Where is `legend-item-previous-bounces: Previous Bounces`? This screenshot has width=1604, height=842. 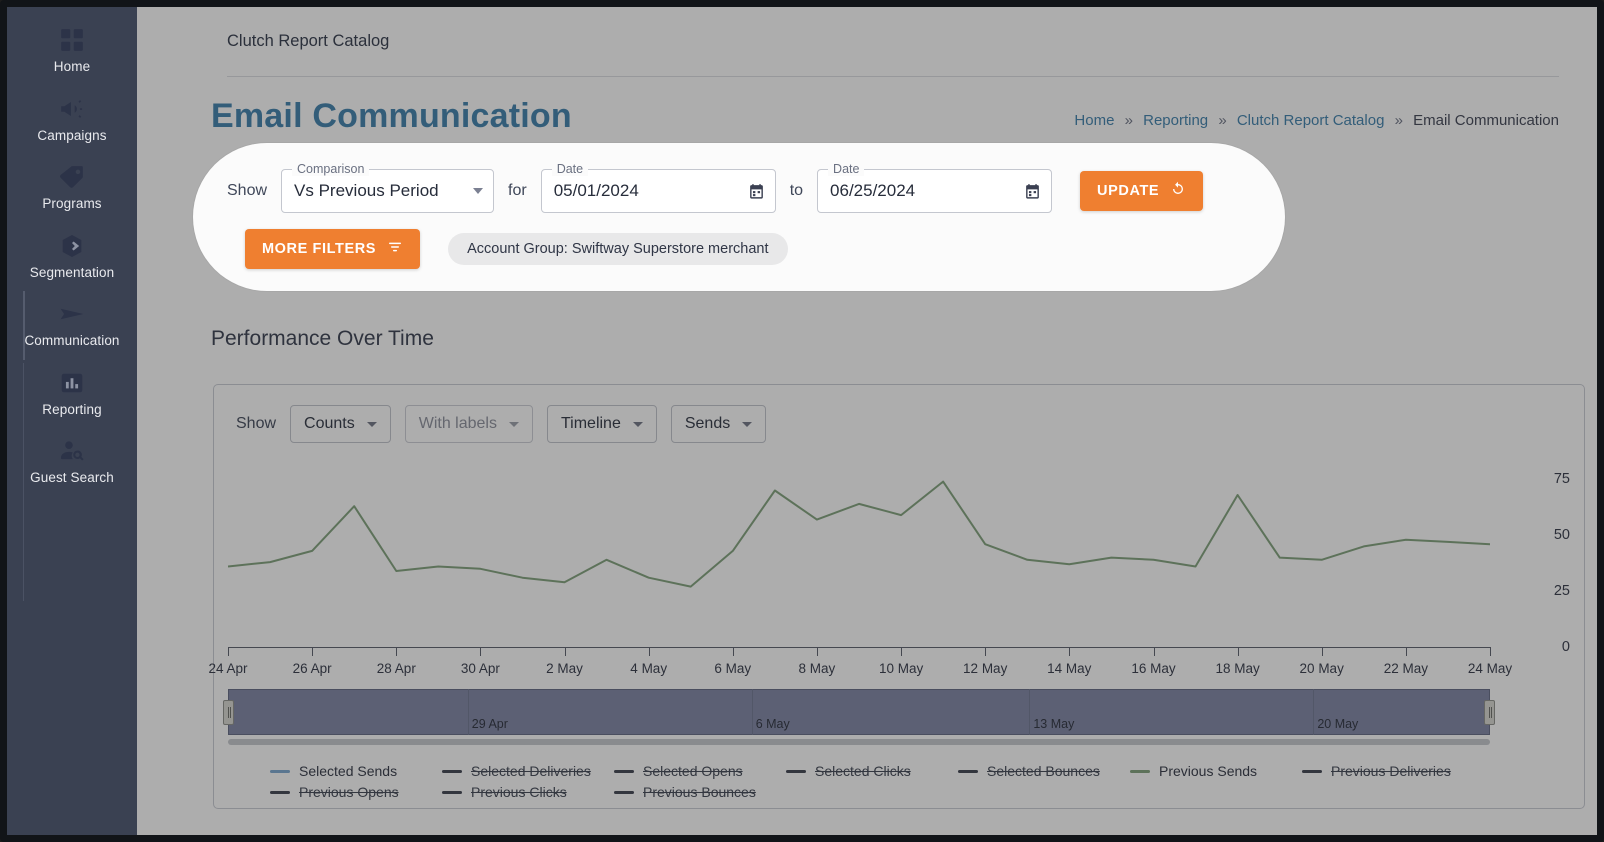 legend-item-previous-bounces: Previous Bounces is located at coordinates (700, 792).